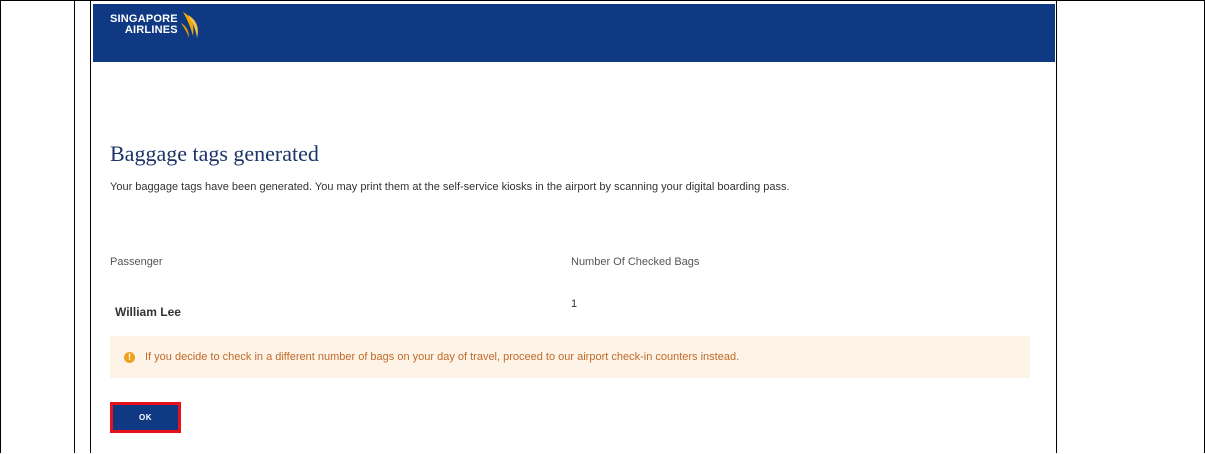  Describe the element at coordinates (148, 312) in the screenshot. I see `passenger-name: William Lee` at that location.